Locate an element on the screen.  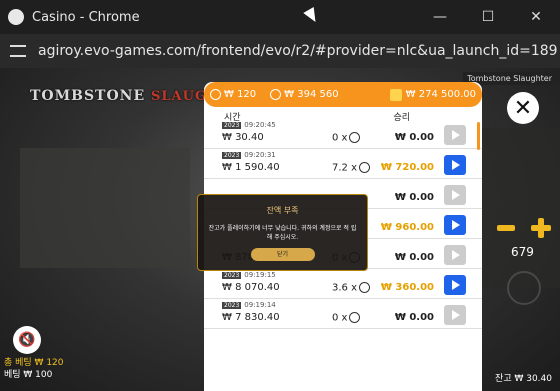
history-row: 2023 09:20:31 ₩ 1 590.40 7.2 x ₩ 720.00 is located at coordinates (343, 164).